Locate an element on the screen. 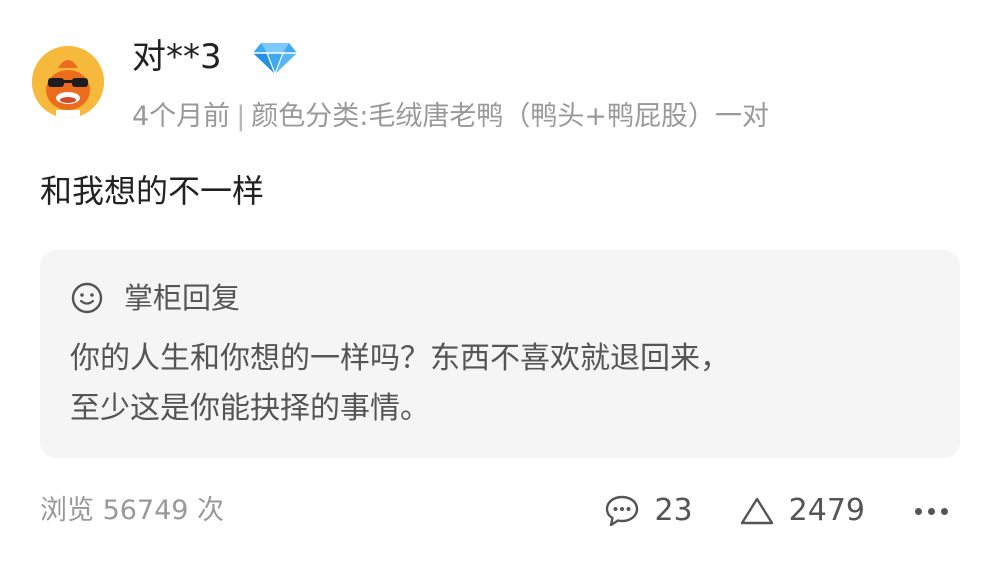 This screenshot has width=1000, height=575. product-variant: 颜色分类:毛绒唐老鸭（鸭头+鸭屁股）一对 is located at coordinates (510, 116).